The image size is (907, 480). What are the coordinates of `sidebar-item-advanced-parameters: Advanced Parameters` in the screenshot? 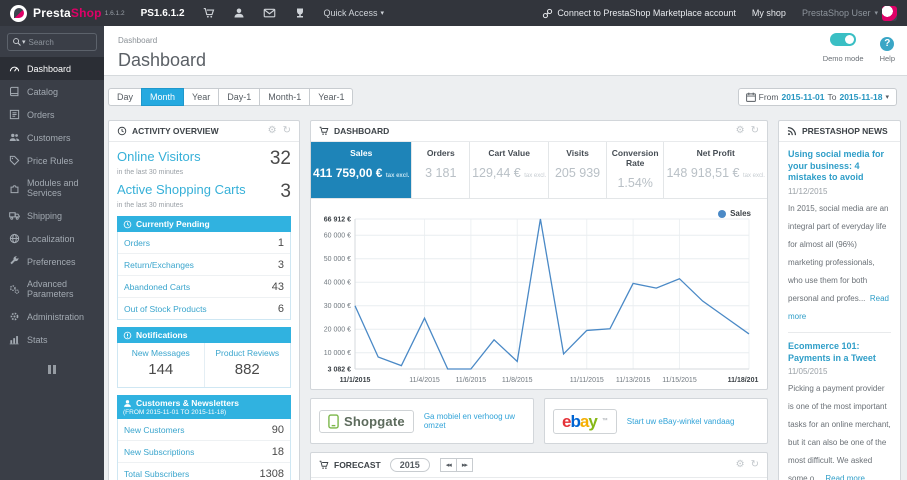 It's located at (52, 289).